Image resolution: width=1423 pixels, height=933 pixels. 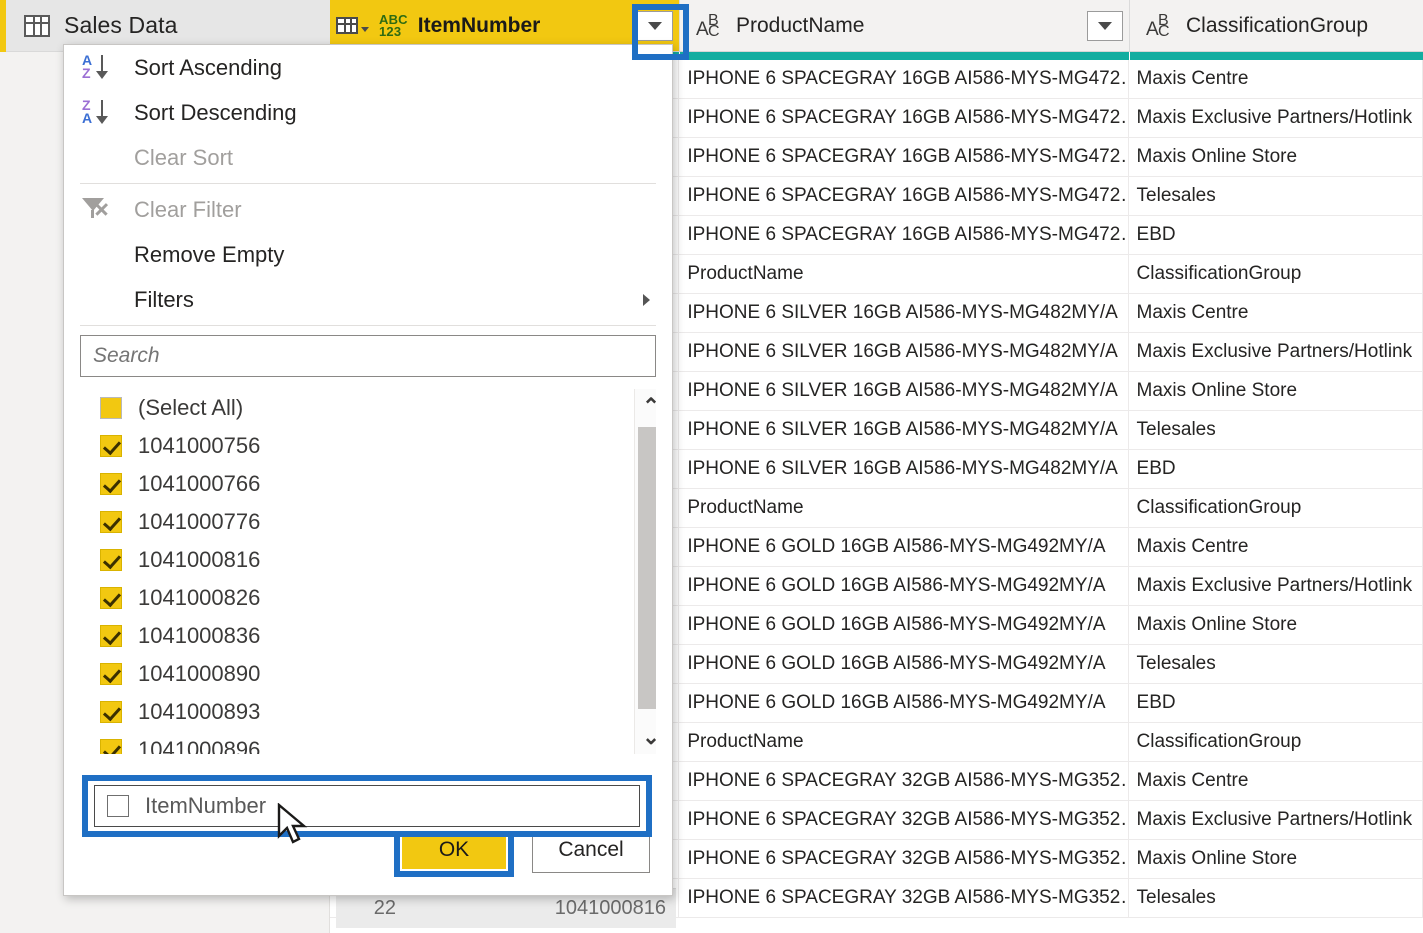 I want to click on column-title: ItemNumber, so click(x=479, y=25).